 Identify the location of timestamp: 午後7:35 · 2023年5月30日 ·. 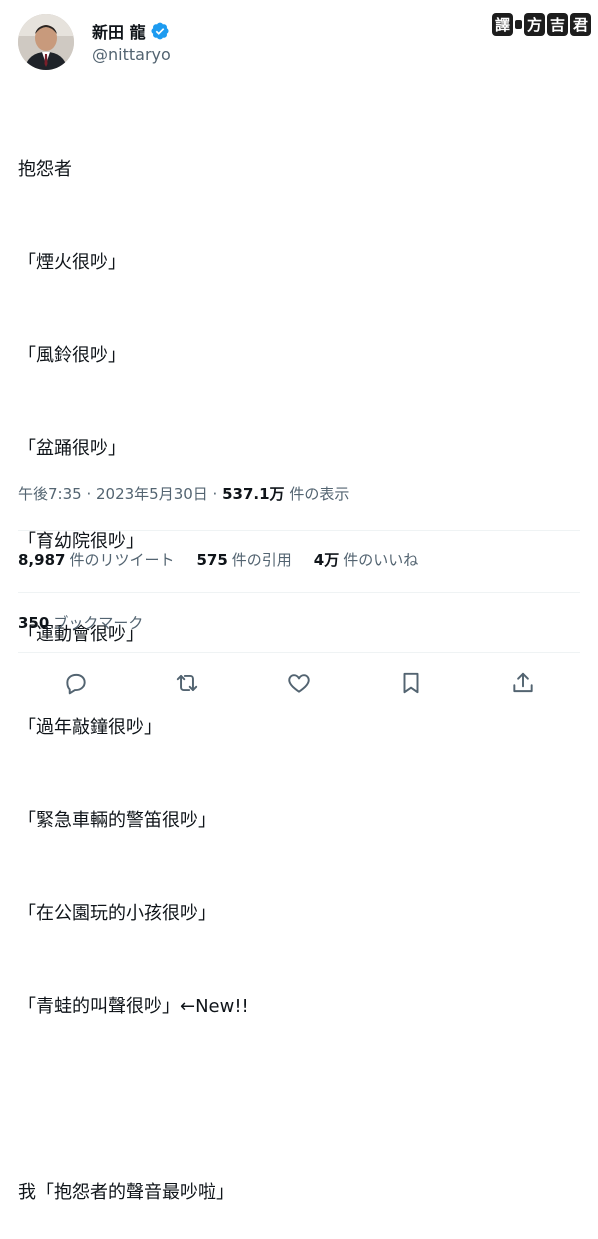
(120, 494).